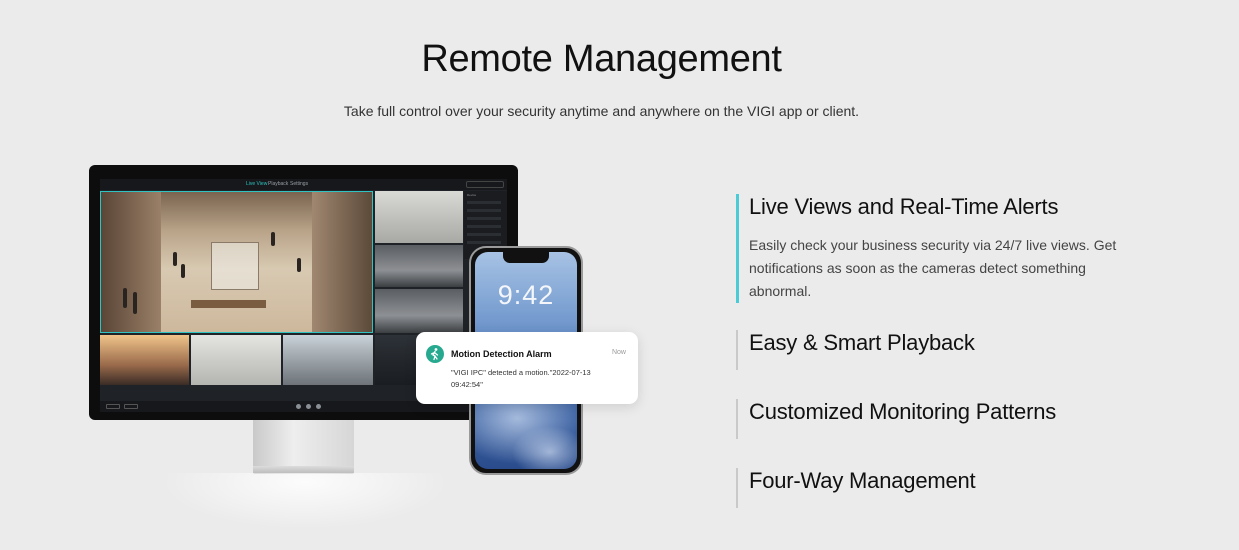  I want to click on notification-title: Motion Detection Alarm, so click(501, 354).